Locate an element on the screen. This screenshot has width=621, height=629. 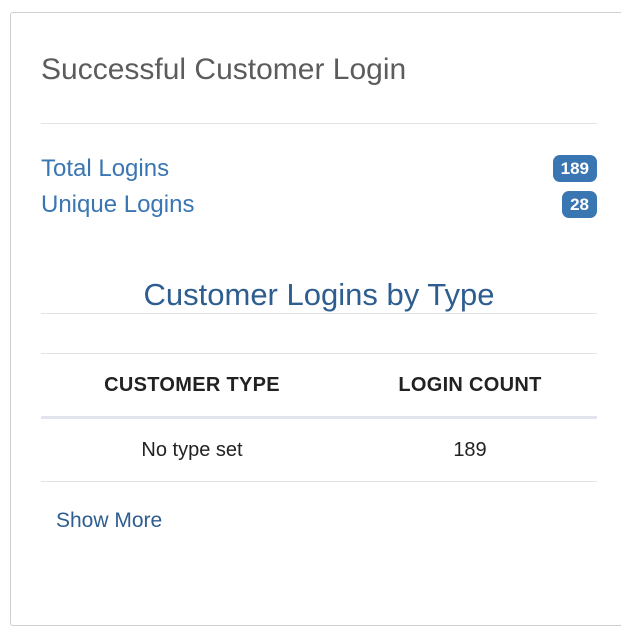
title-divider is located at coordinates (319, 123).